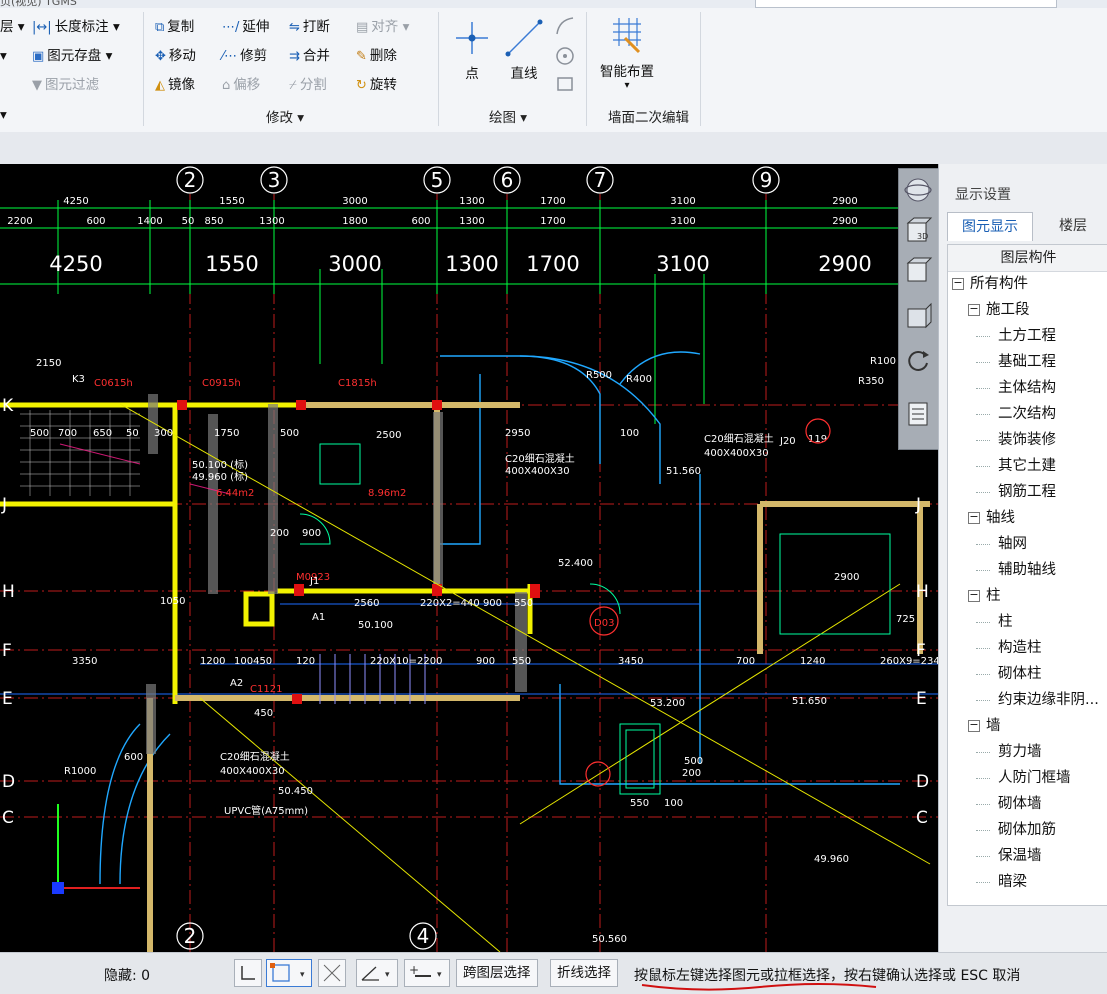 The image size is (1107, 994). Describe the element at coordinates (72, 56) in the screenshot. I see `save-element-button: ▣ 图元存盘 ▾` at that location.